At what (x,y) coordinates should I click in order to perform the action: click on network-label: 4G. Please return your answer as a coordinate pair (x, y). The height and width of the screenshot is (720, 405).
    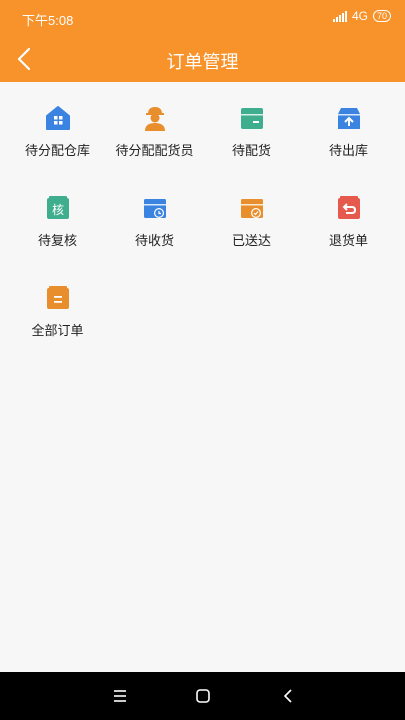
    Looking at the image, I should click on (359, 16).